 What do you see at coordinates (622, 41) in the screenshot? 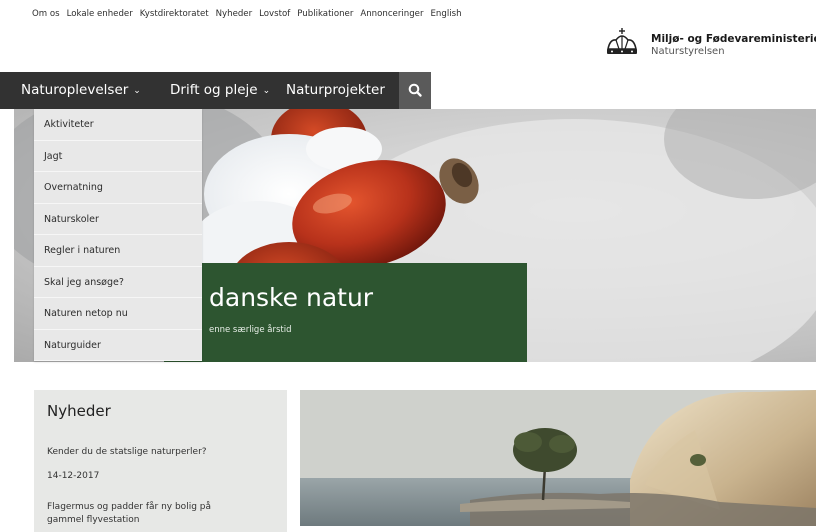
I see `crown-icon` at bounding box center [622, 41].